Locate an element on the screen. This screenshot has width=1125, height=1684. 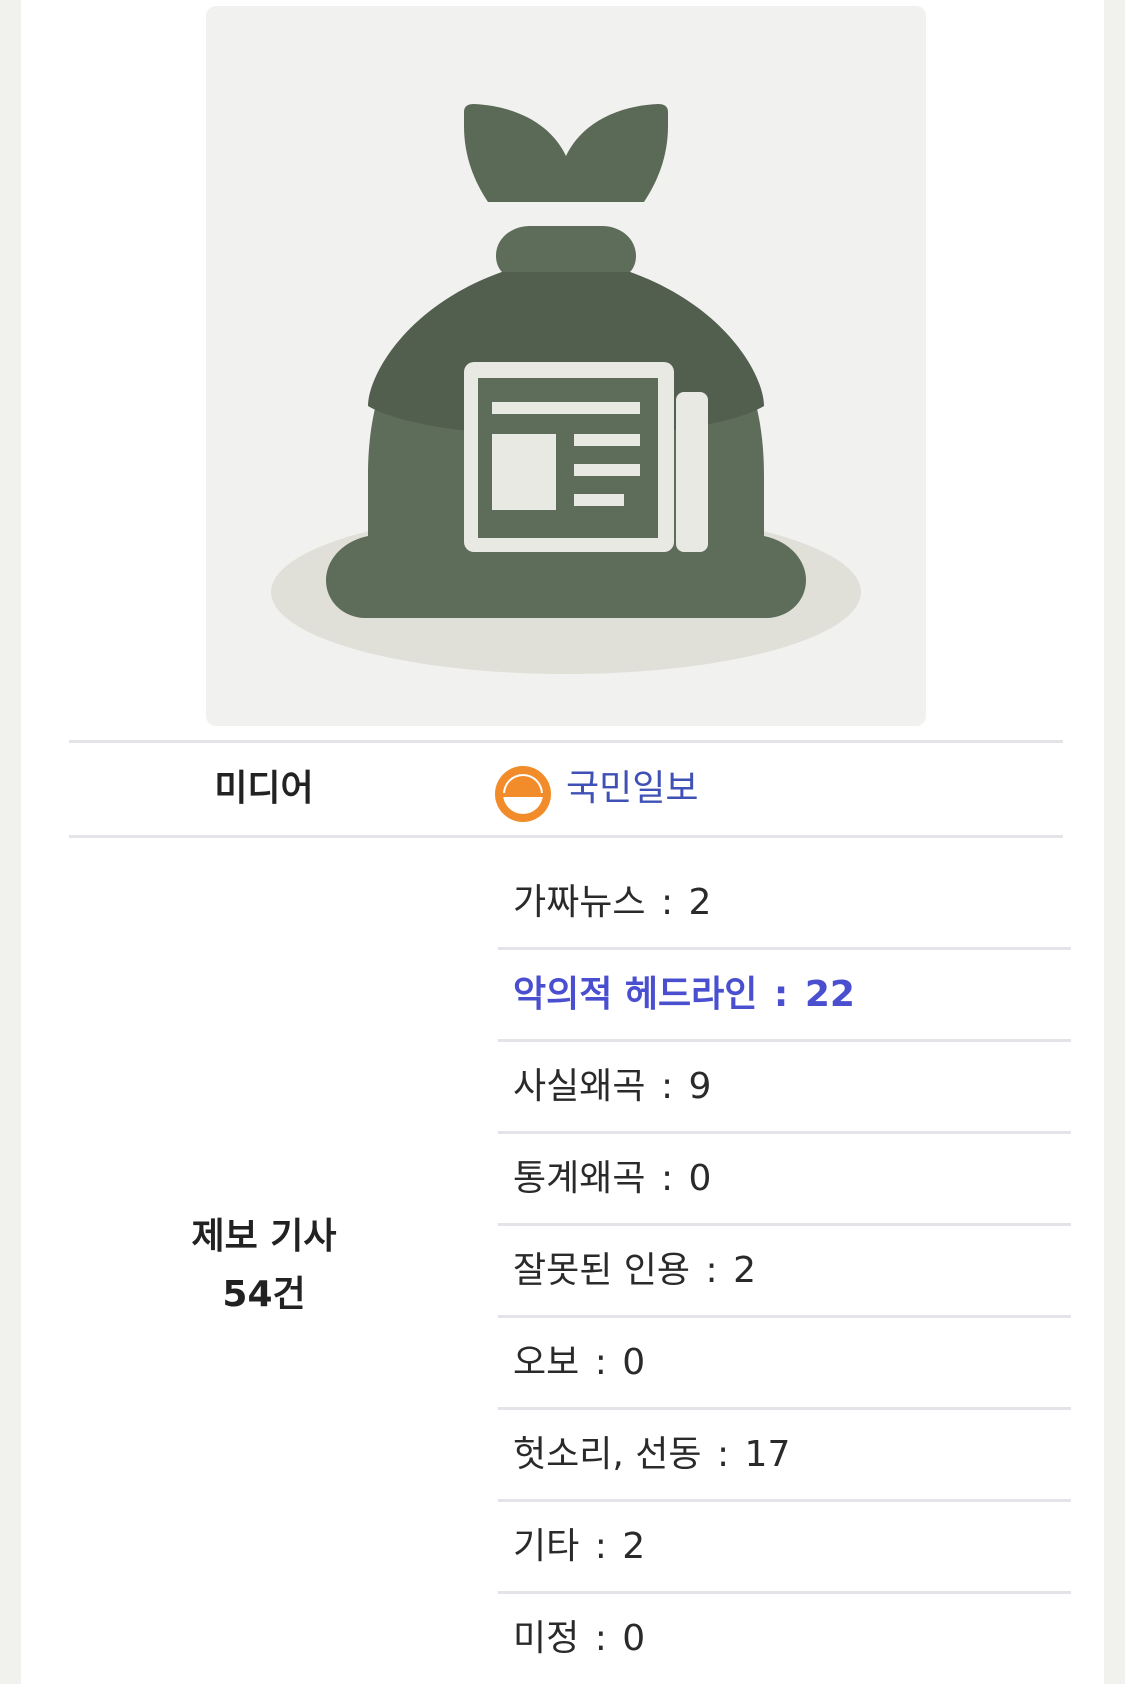
category-name: 가짜뉴스 is located at coordinates (579, 902).